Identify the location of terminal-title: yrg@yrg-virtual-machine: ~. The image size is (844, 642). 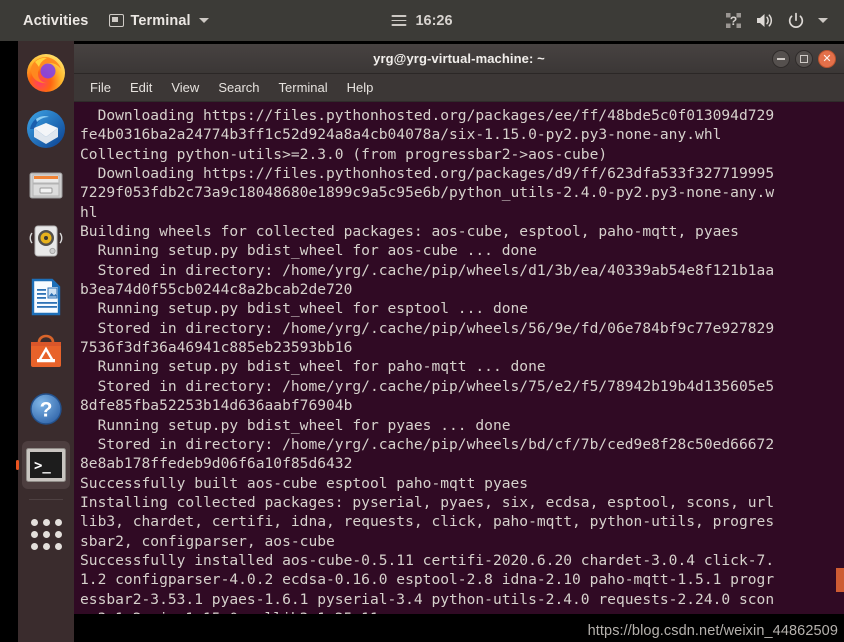
(459, 58).